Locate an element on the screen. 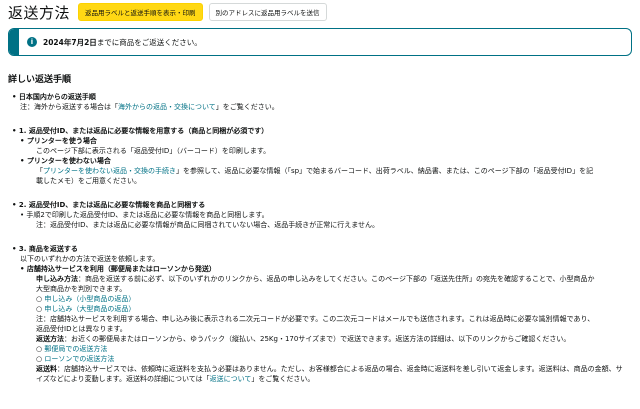 This screenshot has width=640, height=409. step-3-intro: 以下のいずれかの方法で返送を依頼します。 is located at coordinates (90, 259).